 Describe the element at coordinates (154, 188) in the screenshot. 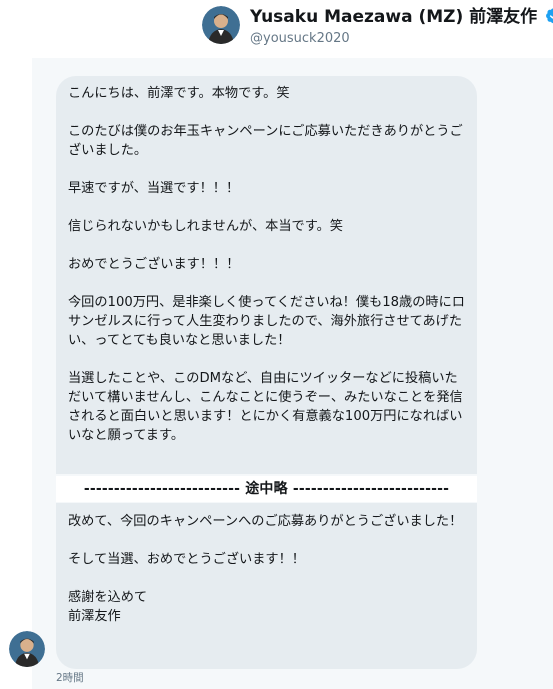

I see `message-paragraph: 早速ですが、当選です！！！` at that location.